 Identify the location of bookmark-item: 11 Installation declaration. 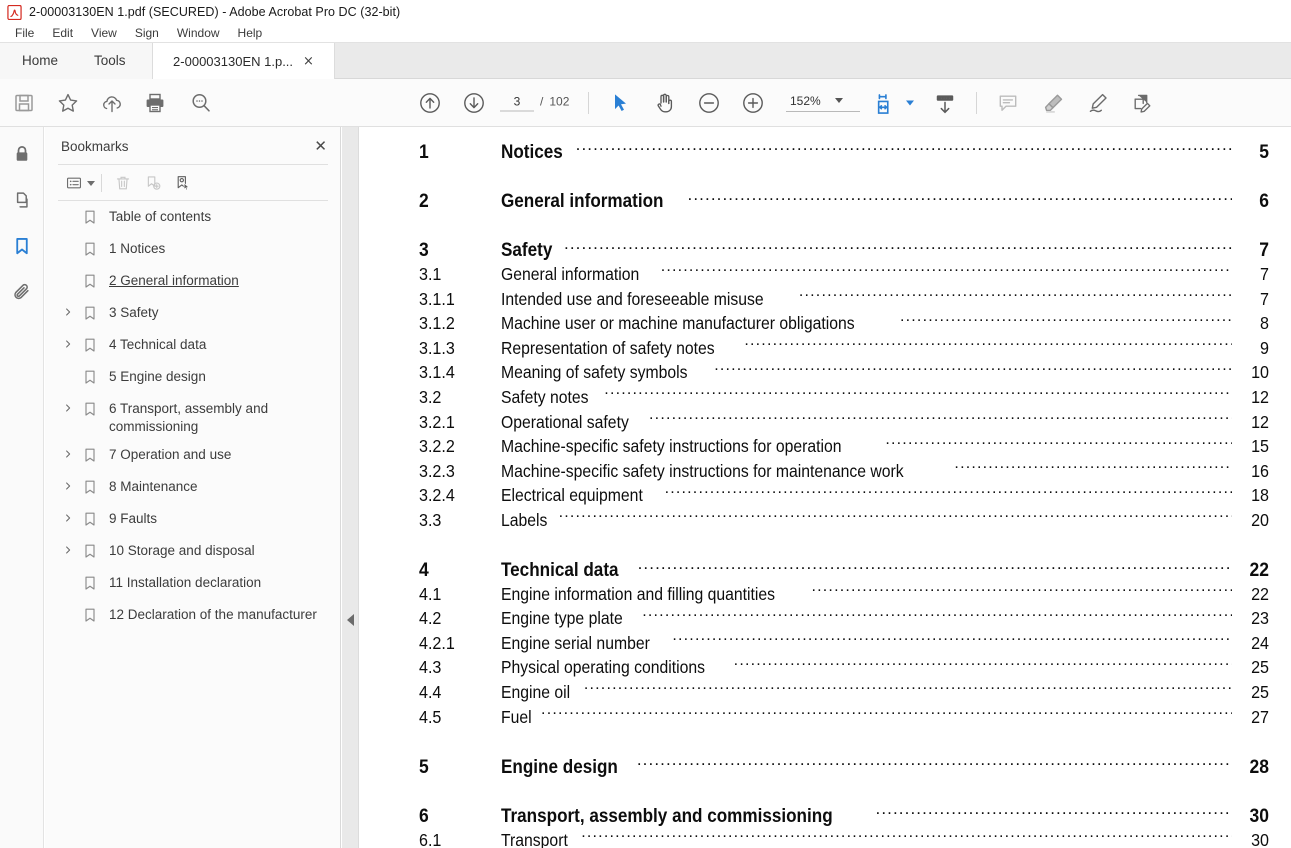
(193, 585).